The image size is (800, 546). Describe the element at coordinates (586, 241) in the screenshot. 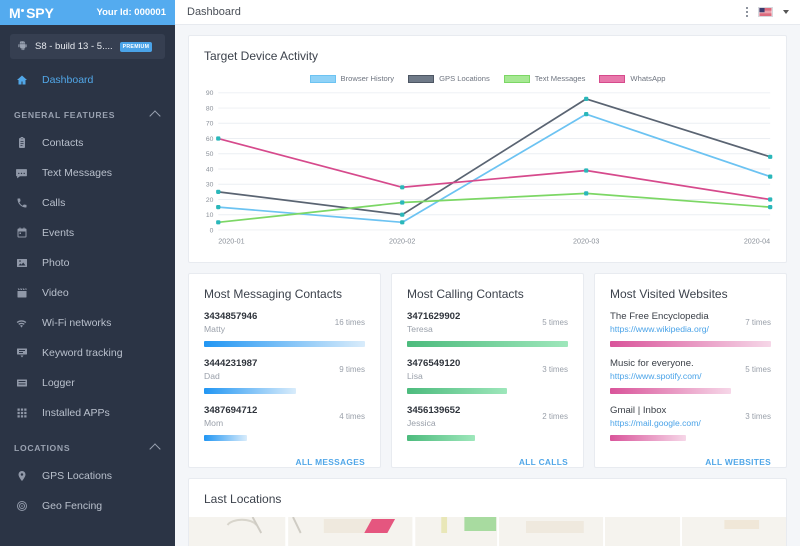

I see `x-axis-tick: 2020-03` at that location.